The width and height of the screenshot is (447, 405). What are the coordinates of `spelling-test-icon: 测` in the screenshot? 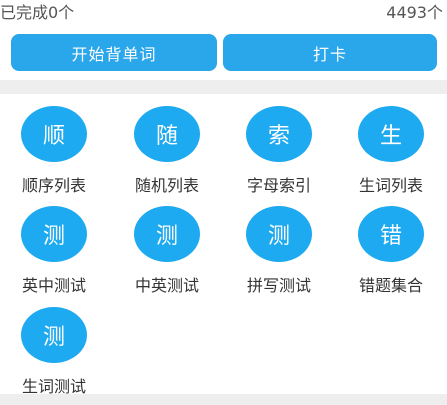 It's located at (279, 234).